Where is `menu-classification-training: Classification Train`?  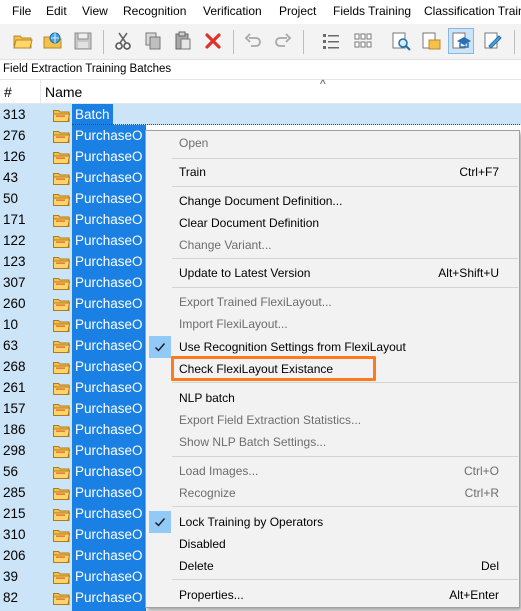 menu-classification-training: Classification Train is located at coordinates (472, 11).